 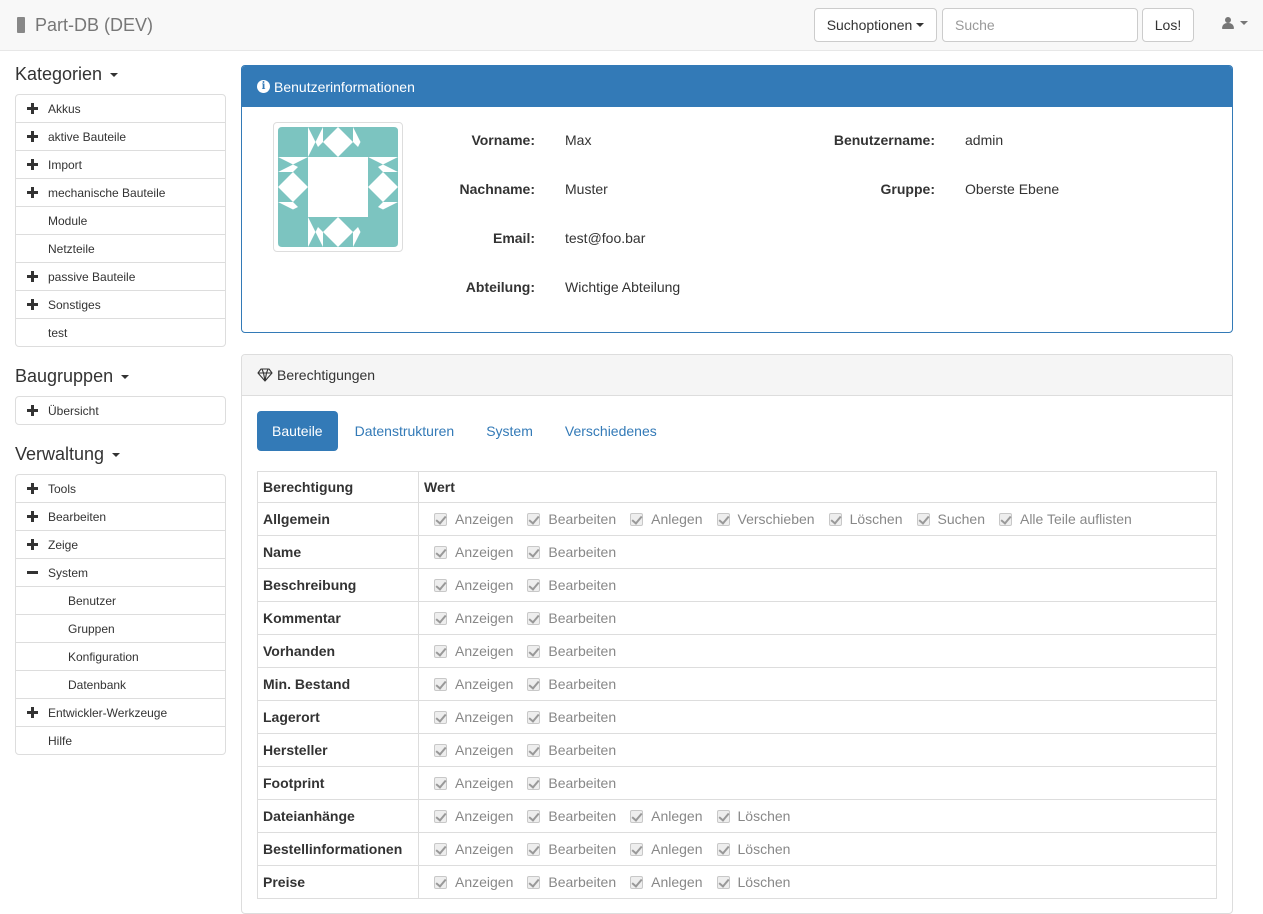 What do you see at coordinates (120, 276) in the screenshot?
I see `tree-item-passive-bauteile: passive Bauteile` at bounding box center [120, 276].